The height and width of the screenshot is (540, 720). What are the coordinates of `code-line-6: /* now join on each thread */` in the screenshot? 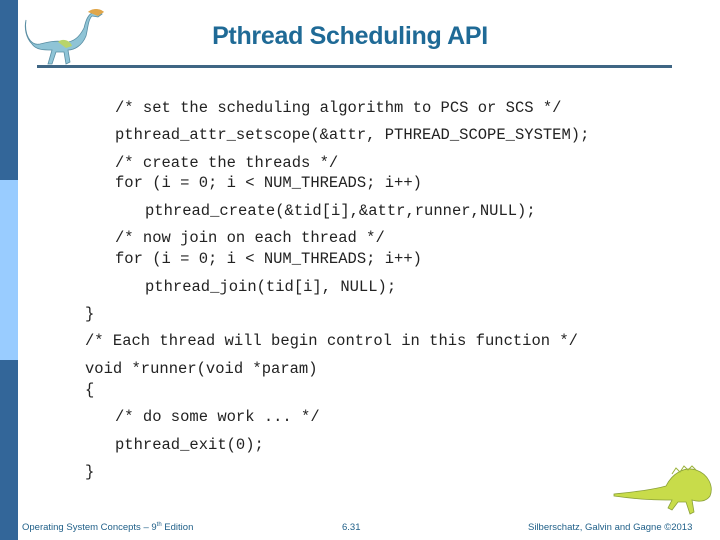 It's located at (250, 238).